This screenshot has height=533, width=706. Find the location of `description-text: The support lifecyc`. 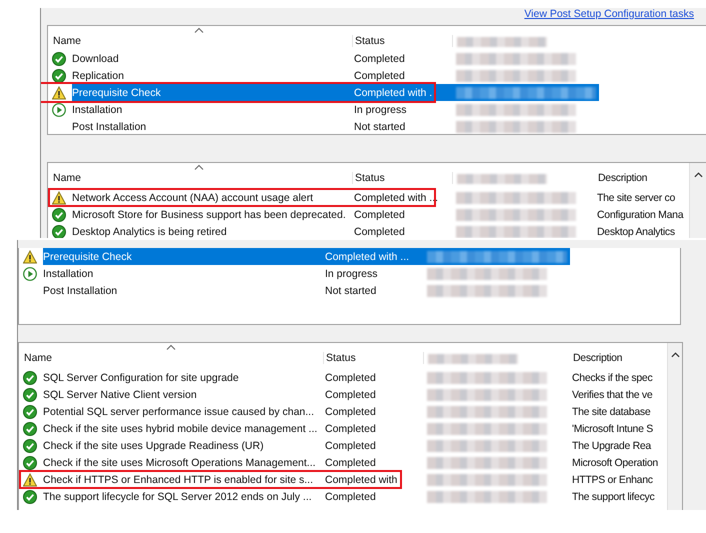

description-text: The support lifecyc is located at coordinates (613, 496).